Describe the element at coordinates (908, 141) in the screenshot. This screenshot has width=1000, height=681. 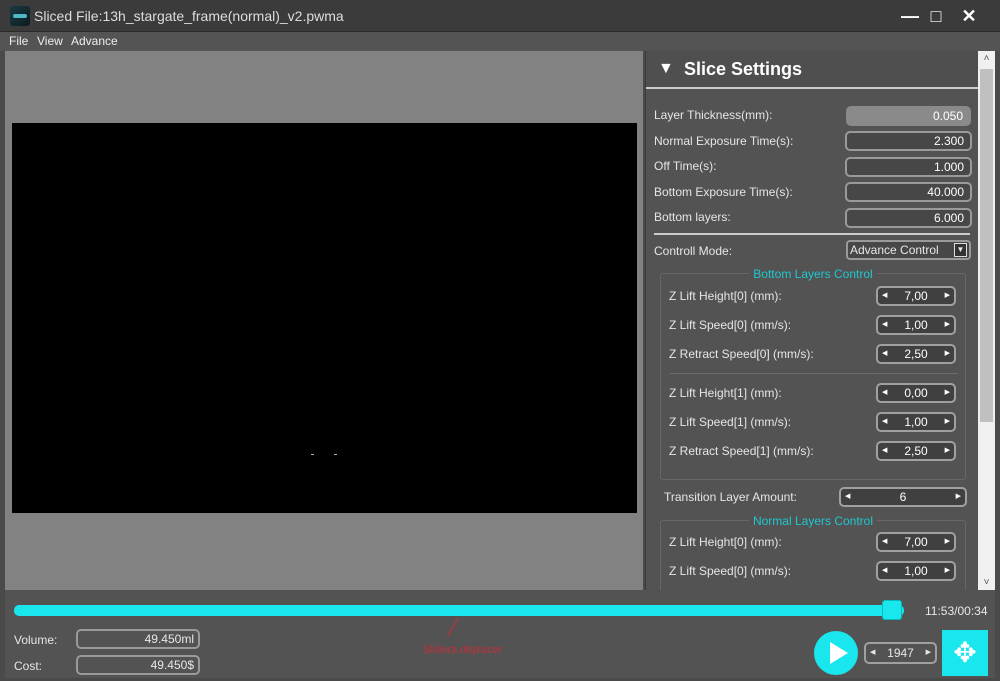
I see `normal-exposure-field: 2.300` at that location.